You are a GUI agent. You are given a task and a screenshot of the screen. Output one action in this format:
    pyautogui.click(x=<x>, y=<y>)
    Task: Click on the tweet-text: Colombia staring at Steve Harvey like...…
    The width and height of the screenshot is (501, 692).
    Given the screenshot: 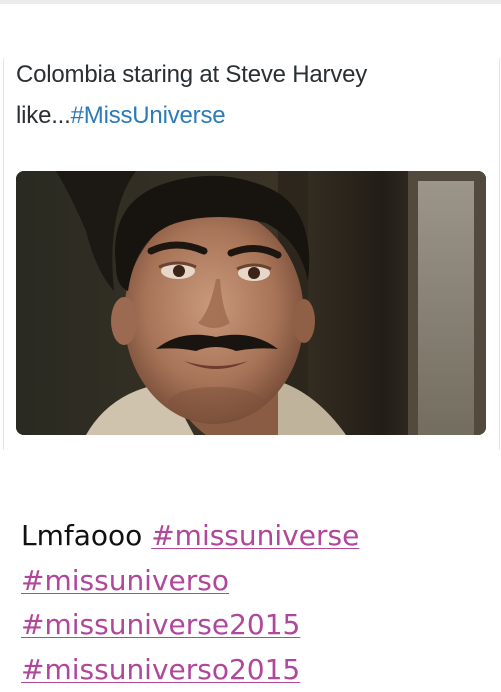 What is the action you would take?
    pyautogui.click(x=251, y=95)
    